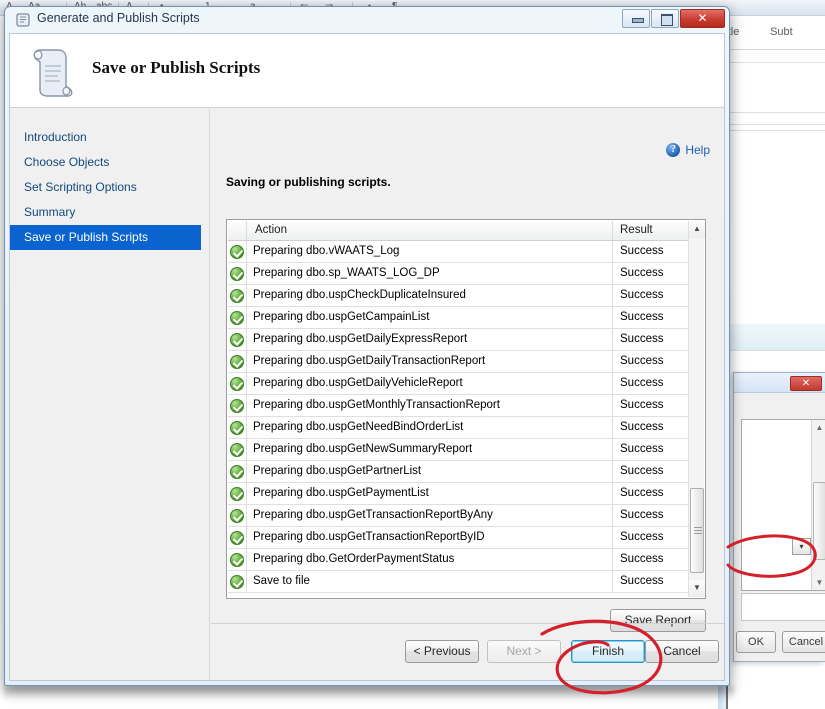  Describe the element at coordinates (697, 150) in the screenshot. I see `help-label: Help` at that location.